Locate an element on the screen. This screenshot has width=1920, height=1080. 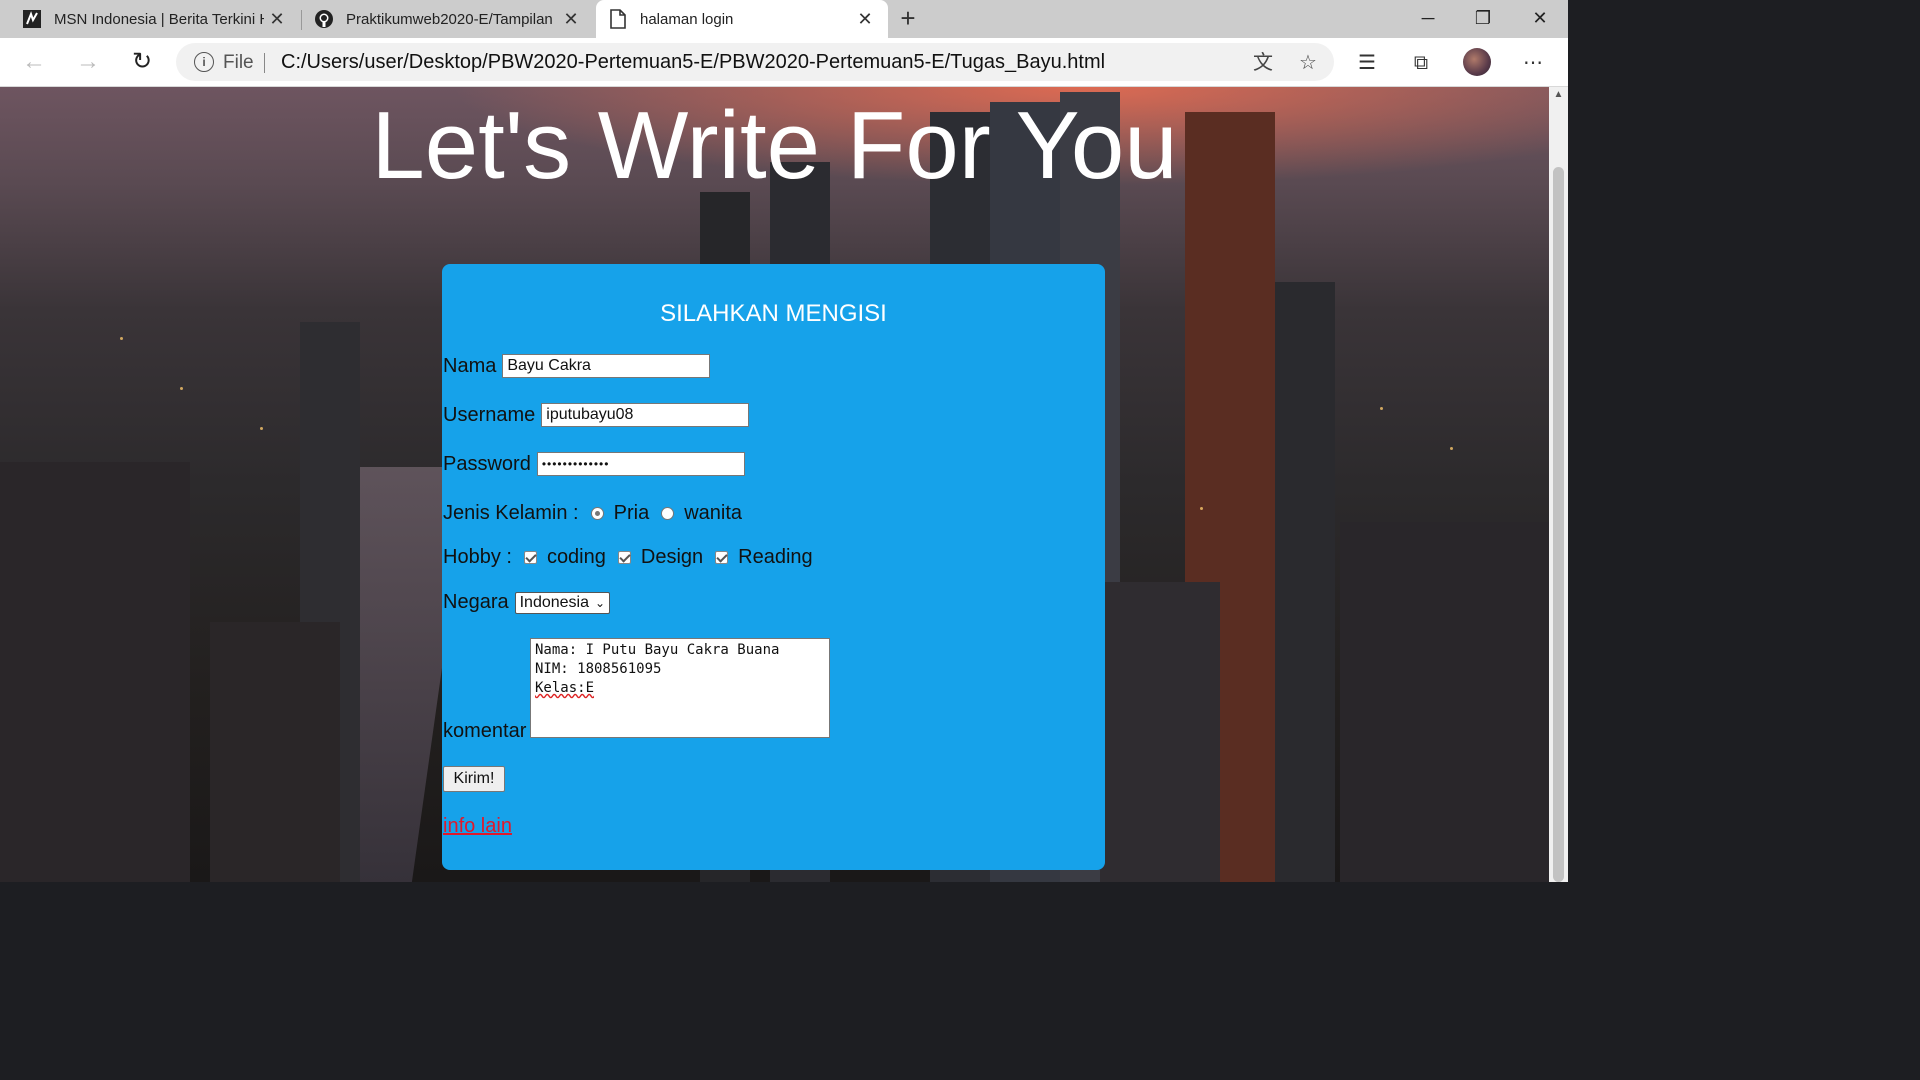
hobby-row: Hobby : coding Design Reading is located at coordinates (628, 557).